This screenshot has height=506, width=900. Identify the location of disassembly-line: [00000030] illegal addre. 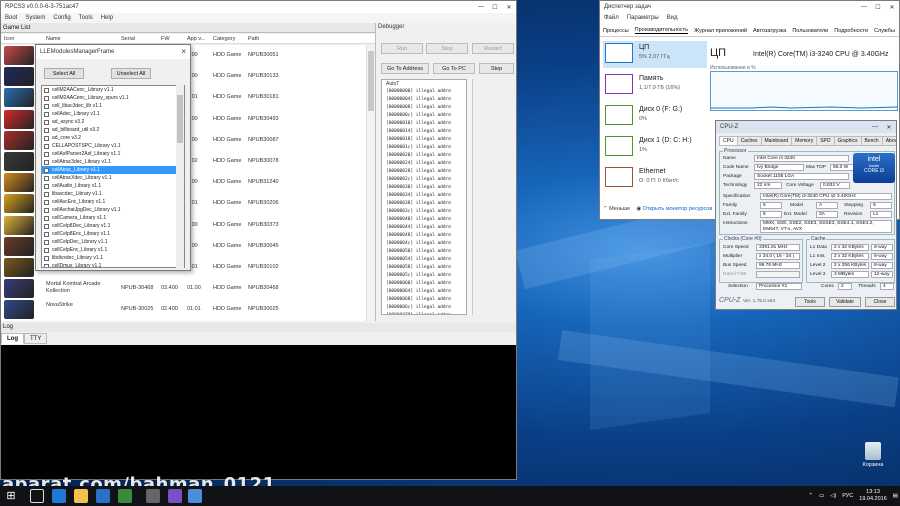
(424, 188).